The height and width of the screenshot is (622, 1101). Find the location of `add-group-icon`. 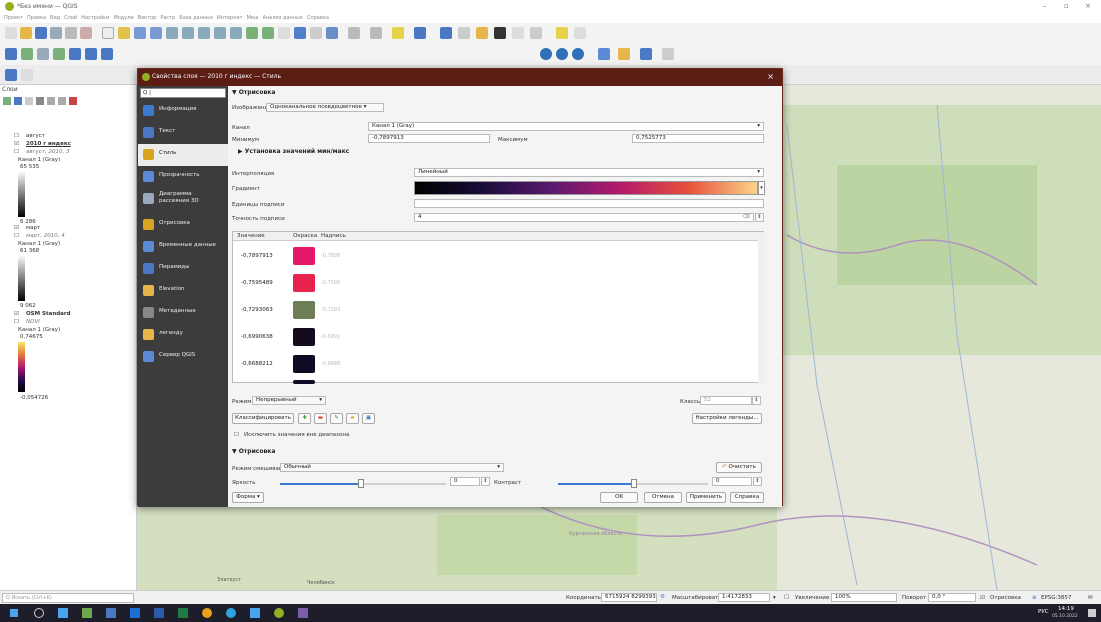

add-group-icon is located at coordinates (18, 101).